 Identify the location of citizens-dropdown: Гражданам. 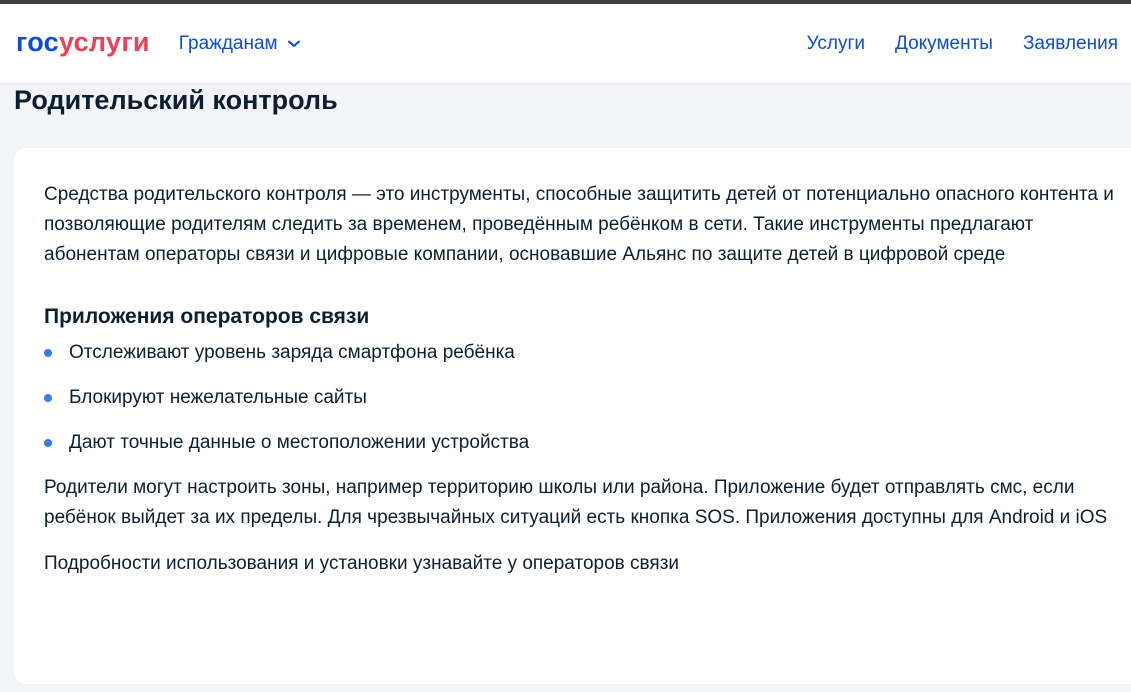
(239, 44).